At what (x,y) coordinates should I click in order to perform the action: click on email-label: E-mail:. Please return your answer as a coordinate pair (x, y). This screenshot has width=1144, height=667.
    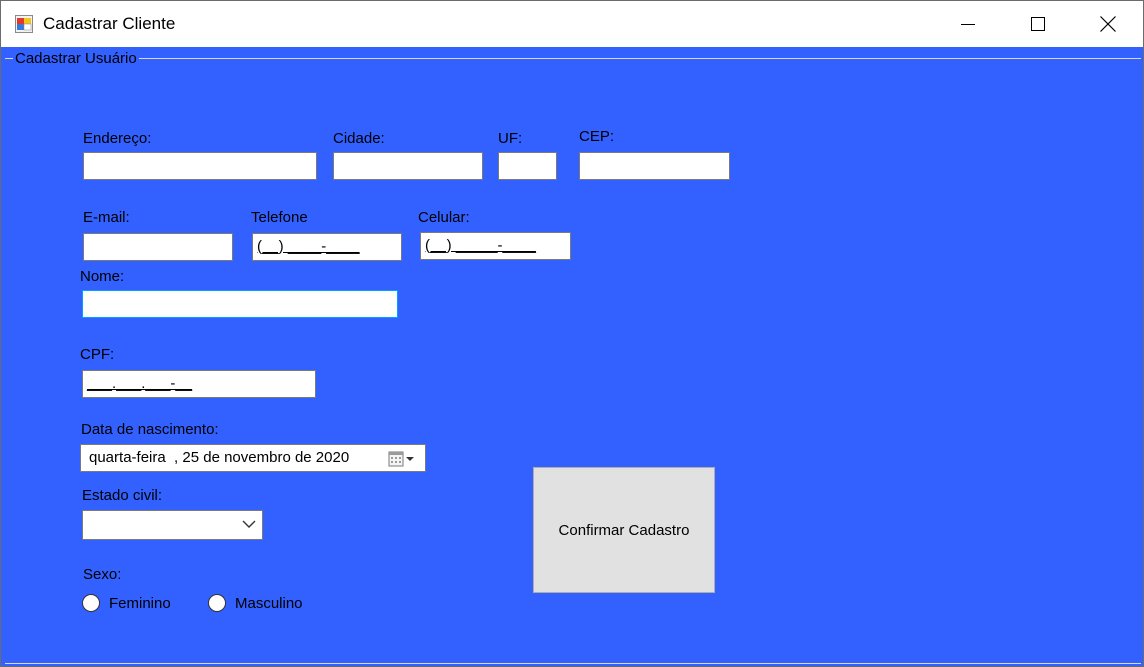
    Looking at the image, I should click on (106, 217).